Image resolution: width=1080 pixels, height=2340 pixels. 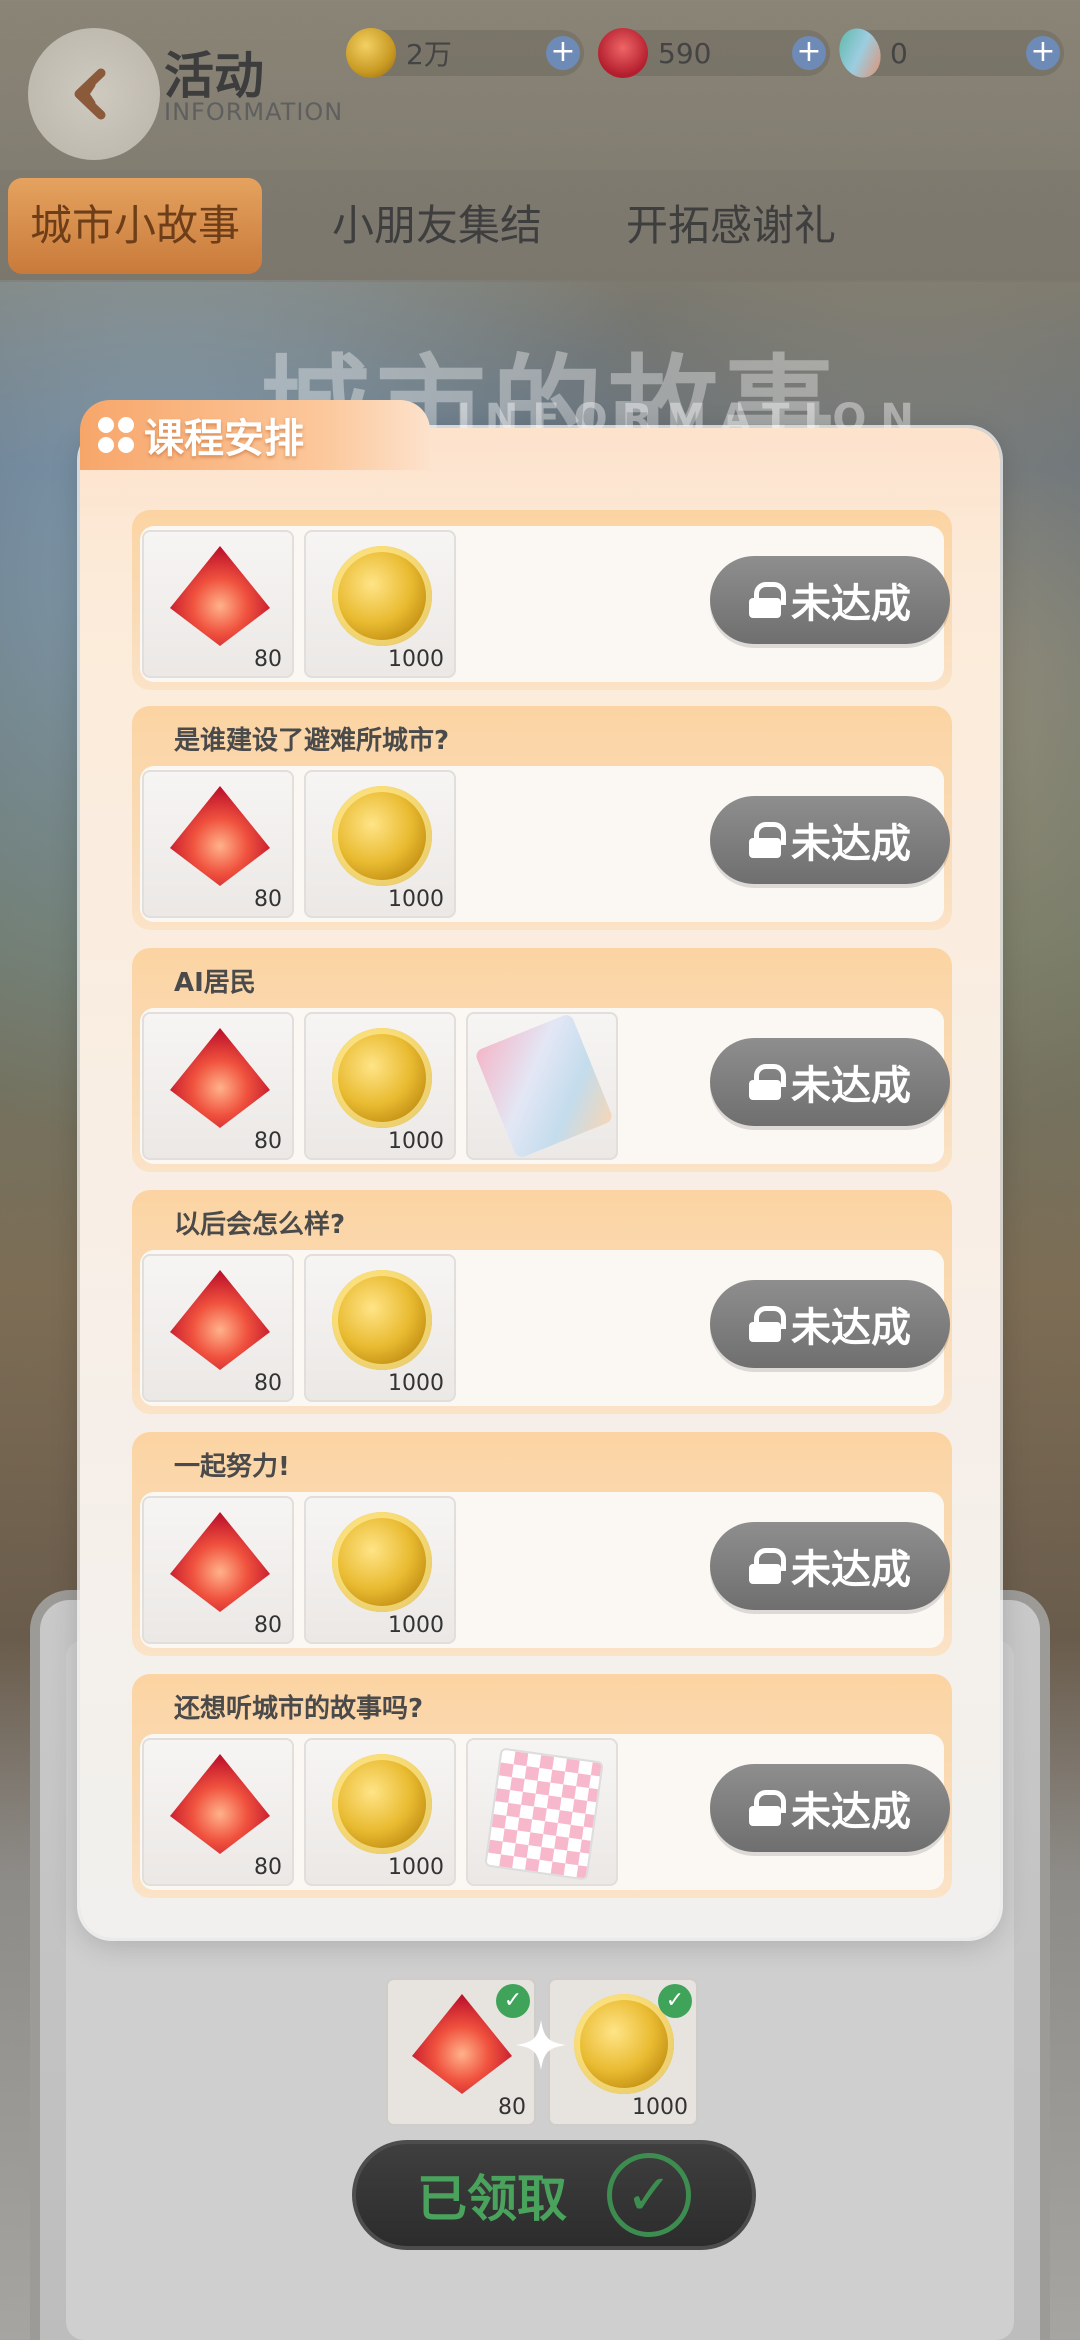 I want to click on tab-kids-gathering: 小朋友集结, so click(x=437, y=226).